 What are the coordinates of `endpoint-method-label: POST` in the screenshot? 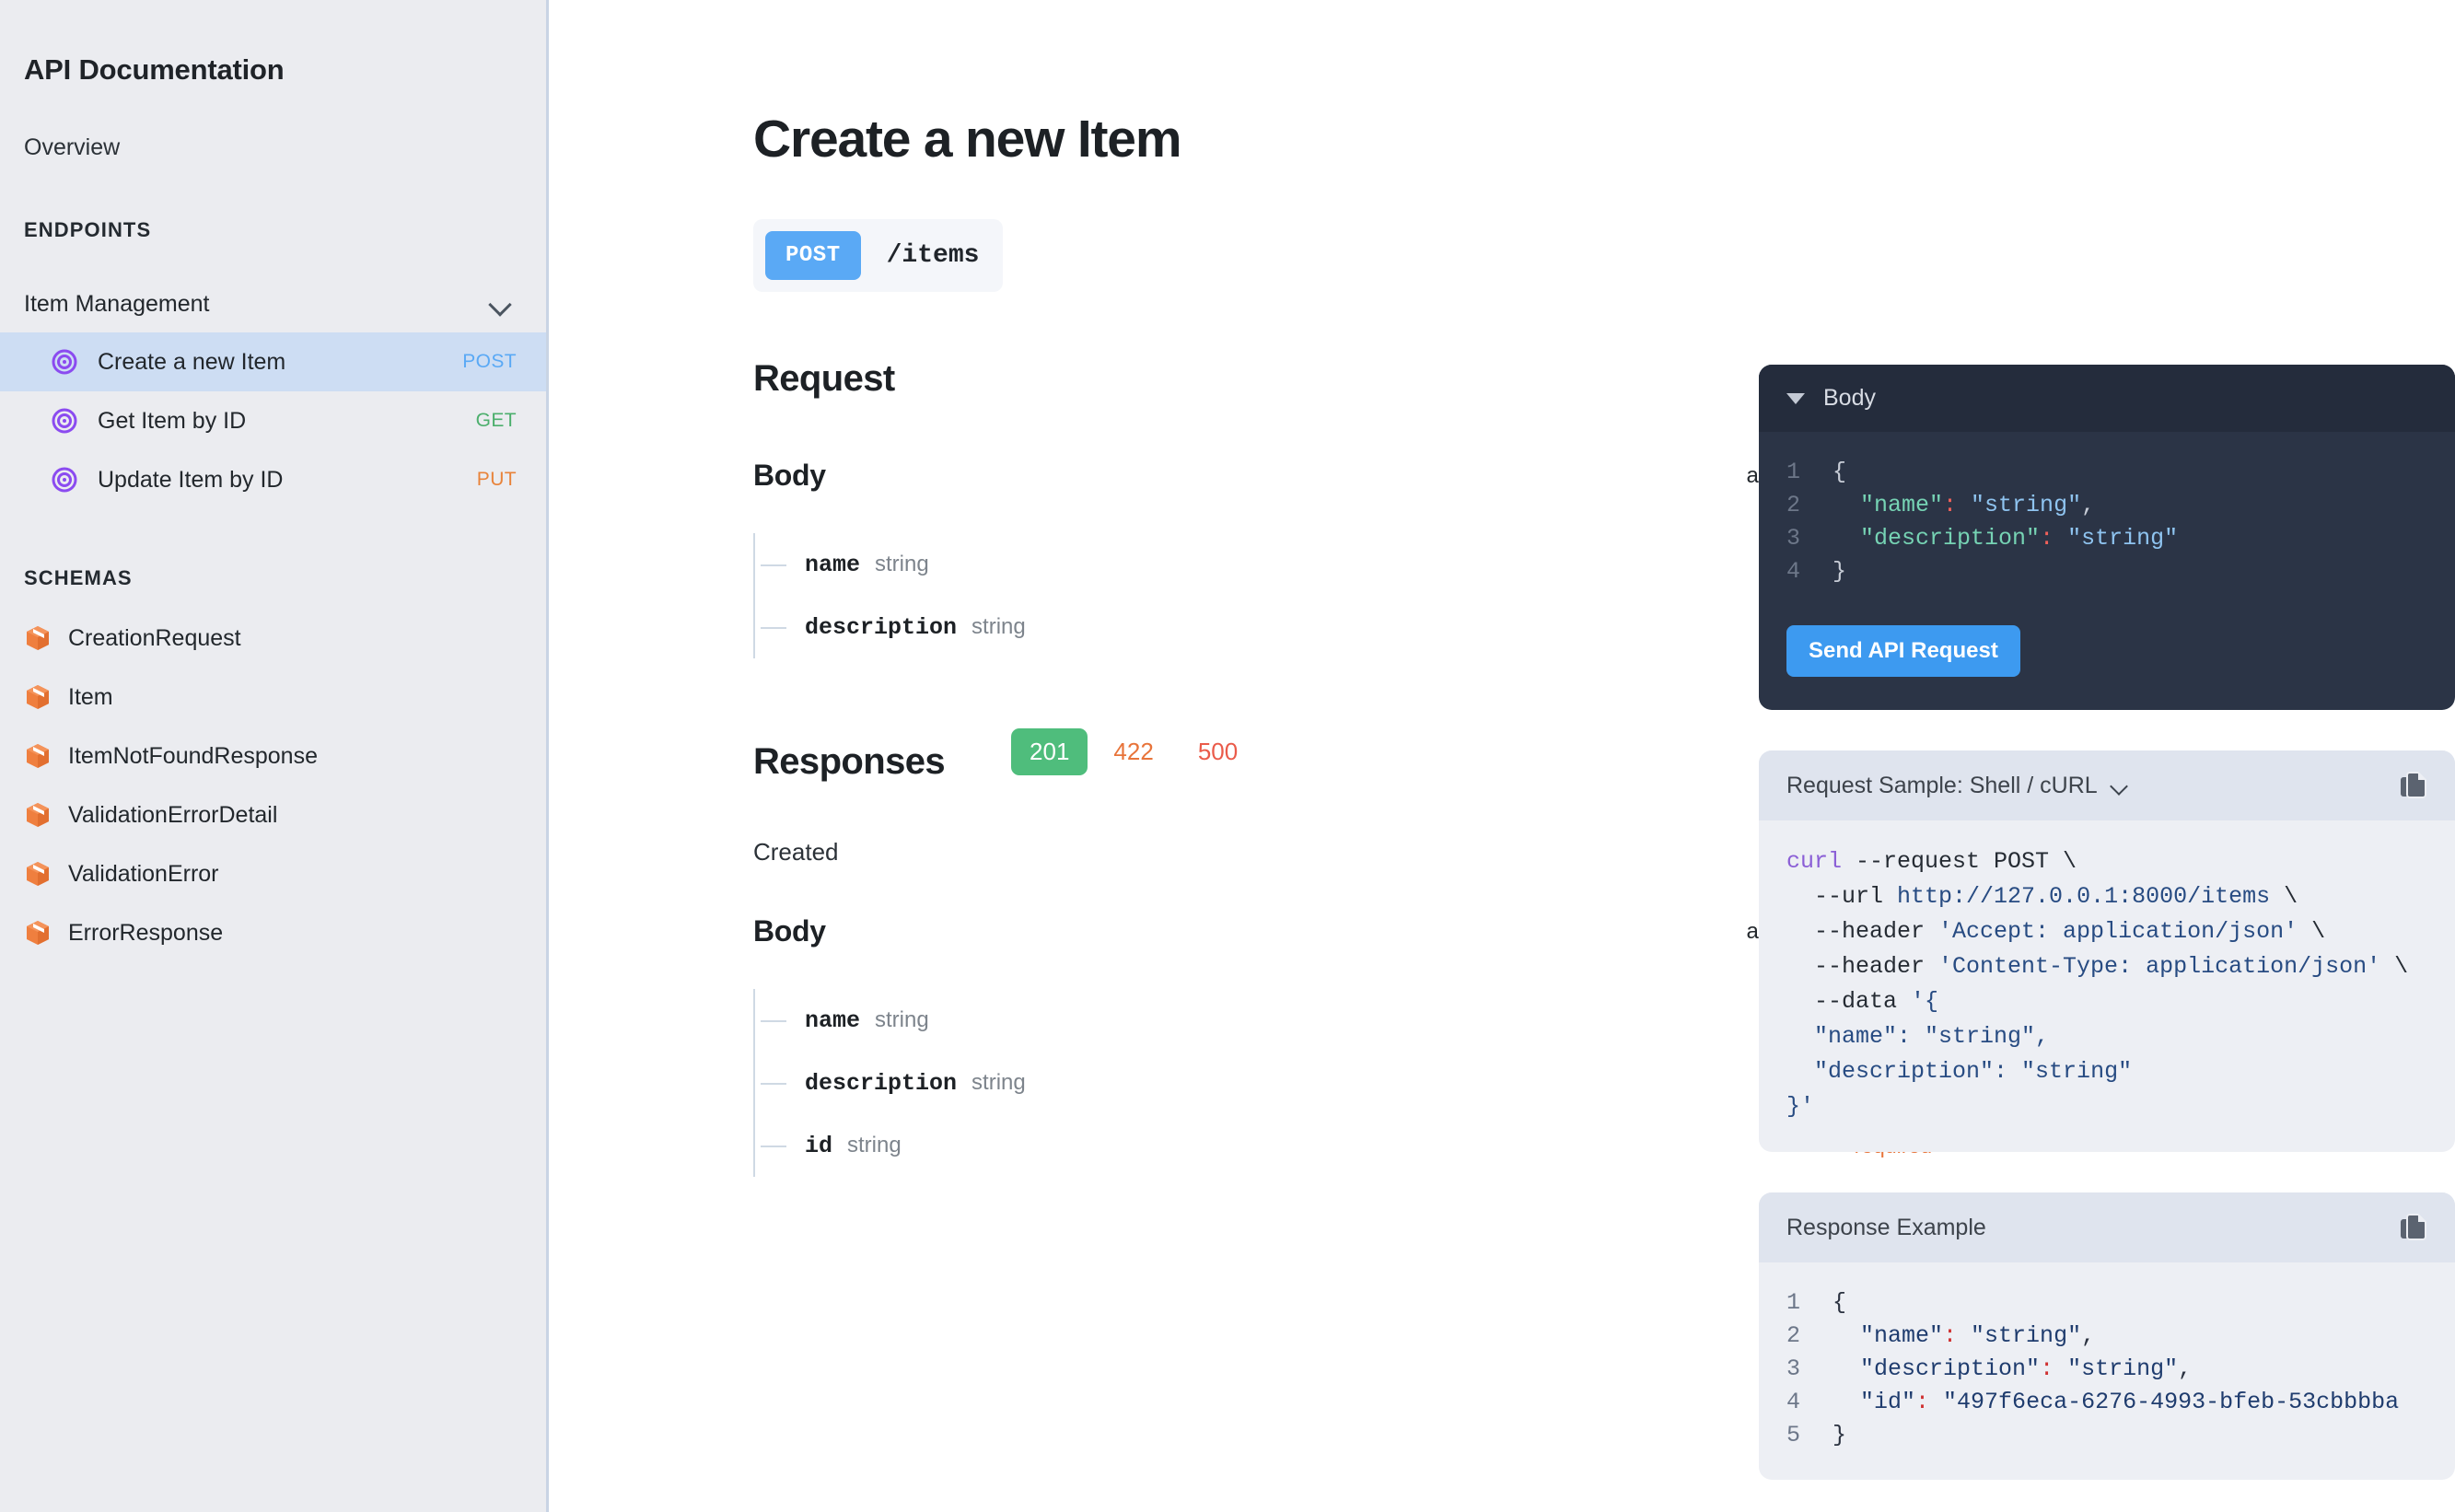 It's located at (489, 361).